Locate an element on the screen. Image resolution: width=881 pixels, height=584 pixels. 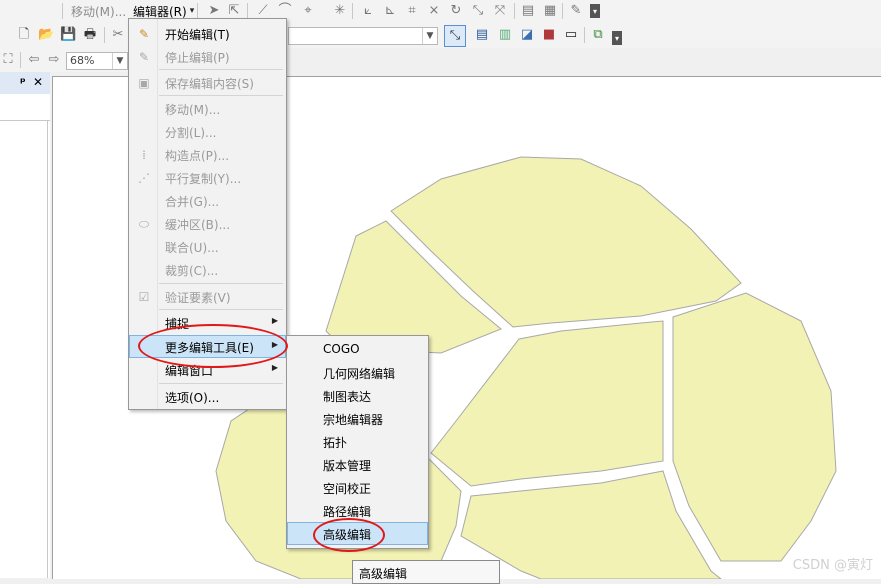
submenu-item-representation: 制图表达 is located at coordinates (357, 395).